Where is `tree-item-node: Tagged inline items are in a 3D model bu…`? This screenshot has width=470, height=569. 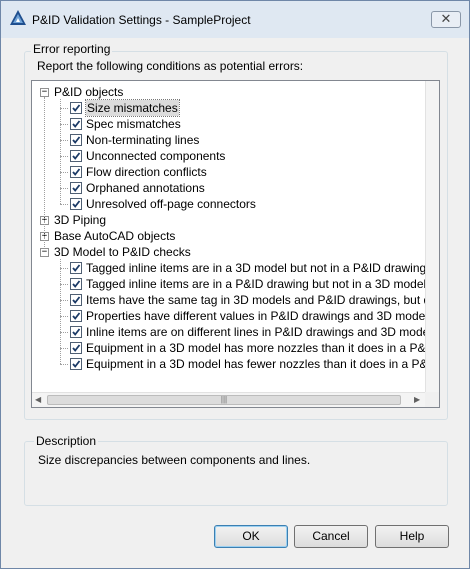 tree-item-node: Tagged inline items are in a 3D model bu… is located at coordinates (229, 268).